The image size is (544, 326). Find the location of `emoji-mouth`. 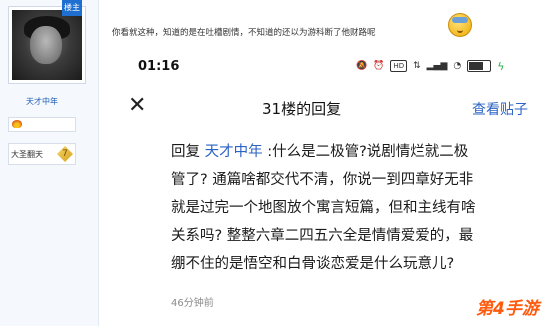

emoji-mouth is located at coordinates (460, 30).